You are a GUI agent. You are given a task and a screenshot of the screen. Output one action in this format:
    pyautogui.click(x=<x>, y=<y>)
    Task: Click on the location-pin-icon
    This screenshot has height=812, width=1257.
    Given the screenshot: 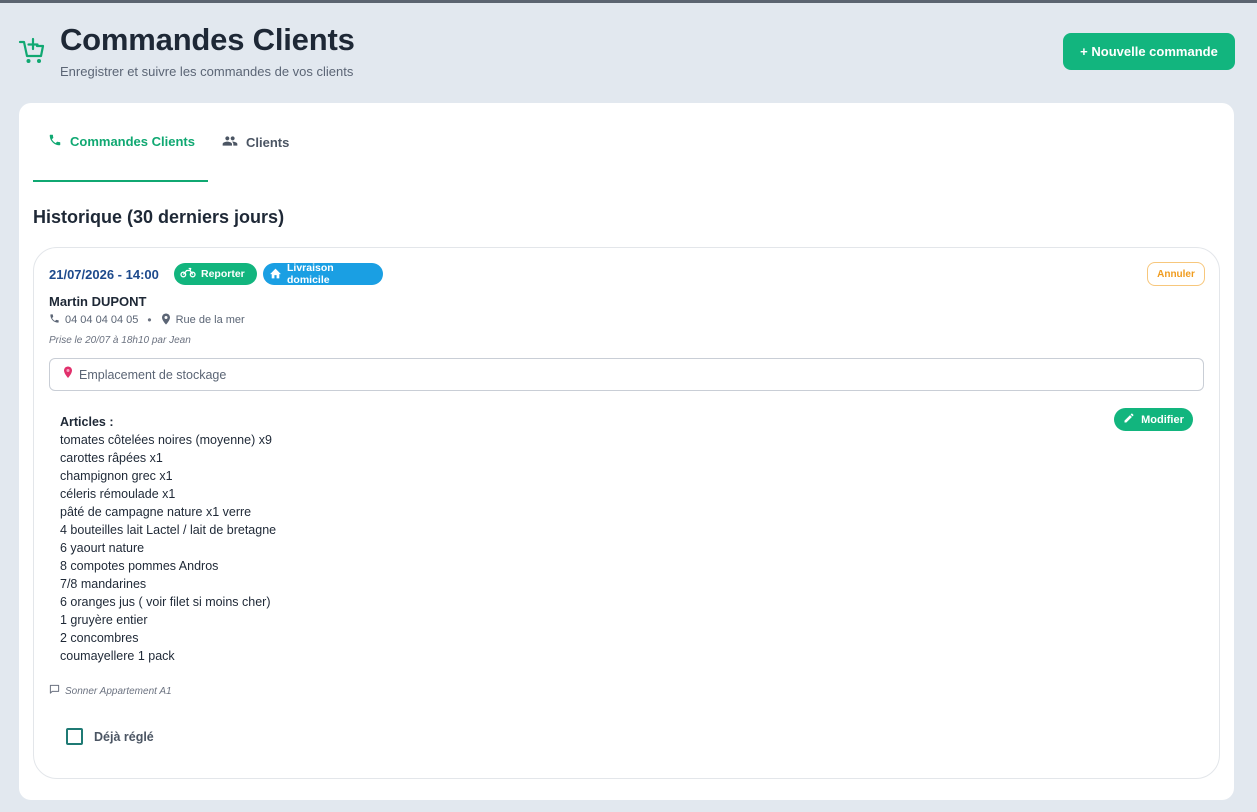 What is the action you would take?
    pyautogui.click(x=168, y=320)
    